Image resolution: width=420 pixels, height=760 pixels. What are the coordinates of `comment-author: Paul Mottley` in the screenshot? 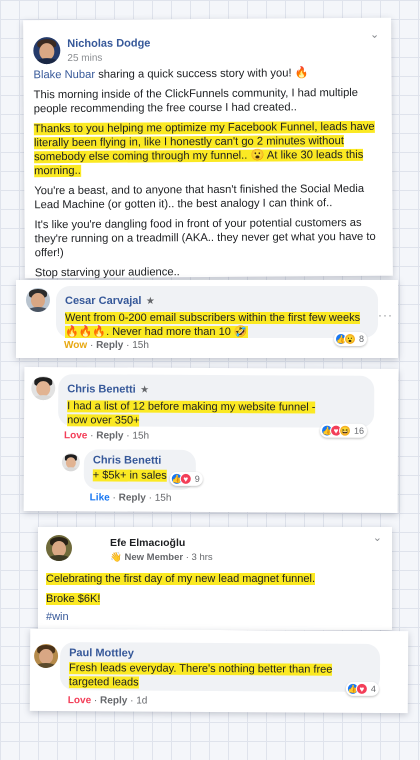 It's located at (220, 654).